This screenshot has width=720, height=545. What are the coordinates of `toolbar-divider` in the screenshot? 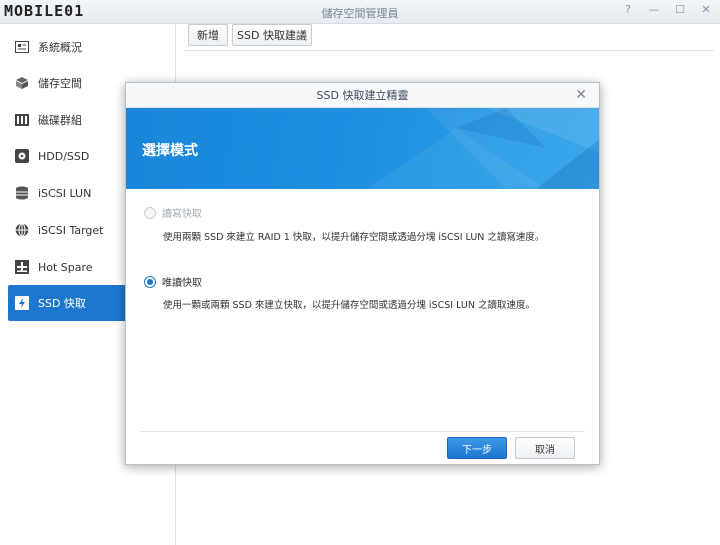 It's located at (449, 50).